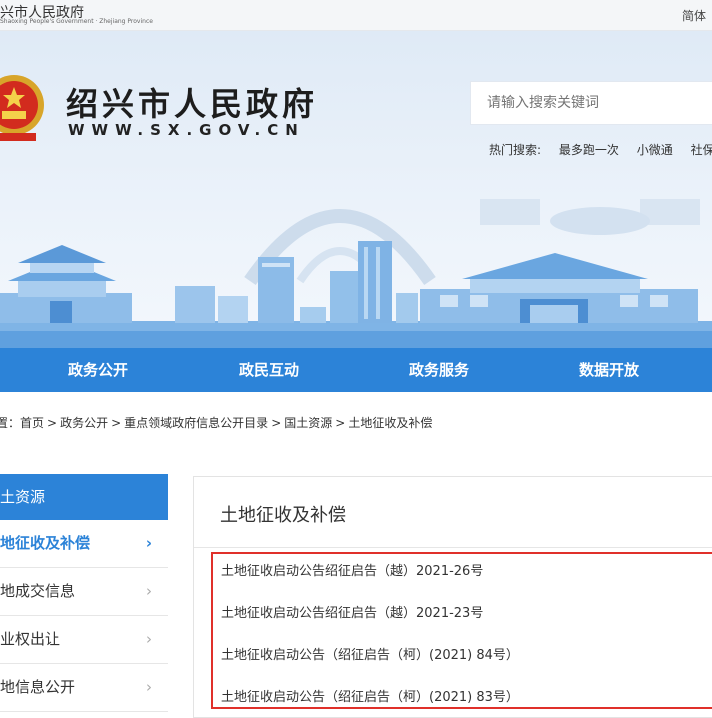 The width and height of the screenshot is (712, 718). Describe the element at coordinates (515, 150) in the screenshot. I see `hot-search-label: 热门搜索:` at that location.